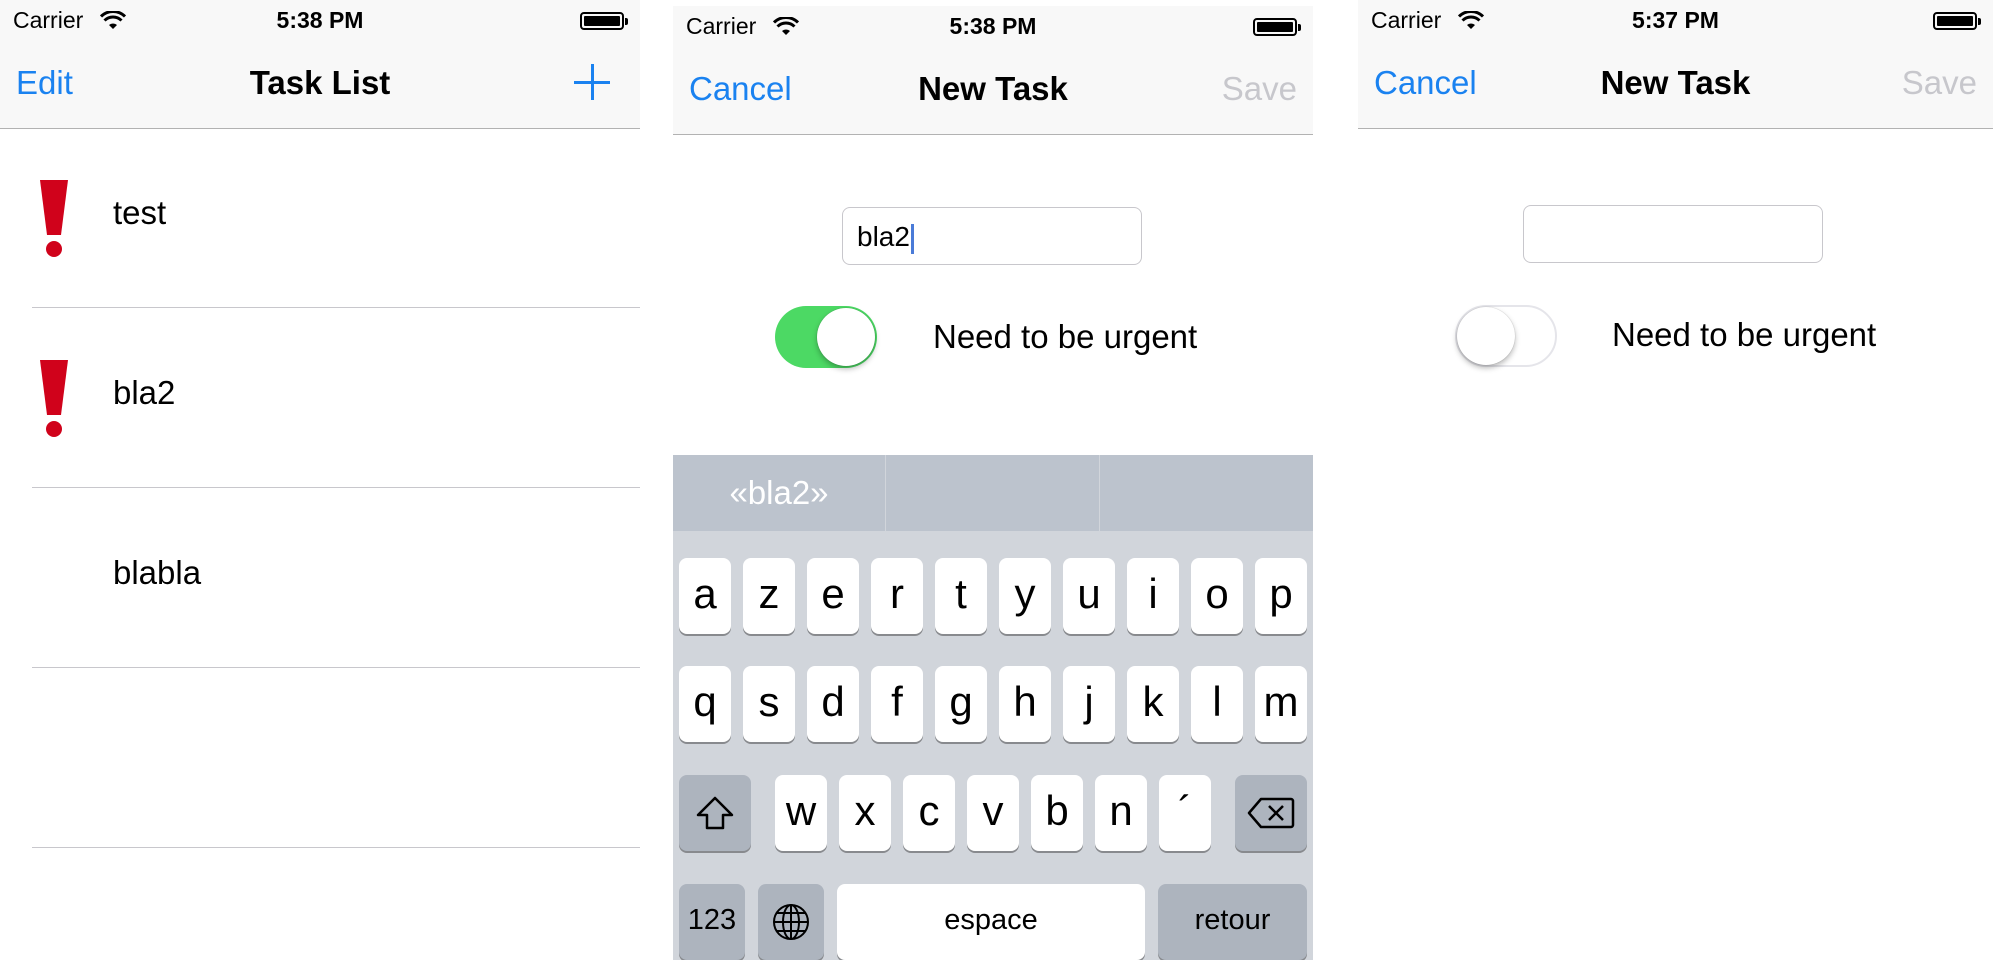  Describe the element at coordinates (44, 83) in the screenshot. I see `edit-button: Edit` at that location.